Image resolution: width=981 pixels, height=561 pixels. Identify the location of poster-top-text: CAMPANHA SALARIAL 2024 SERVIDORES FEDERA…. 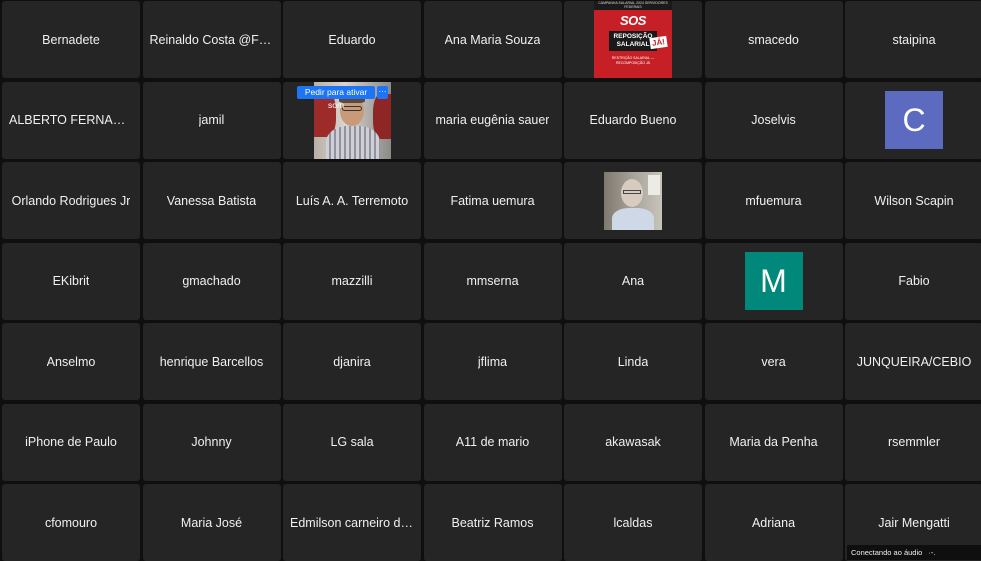
(633, 5).